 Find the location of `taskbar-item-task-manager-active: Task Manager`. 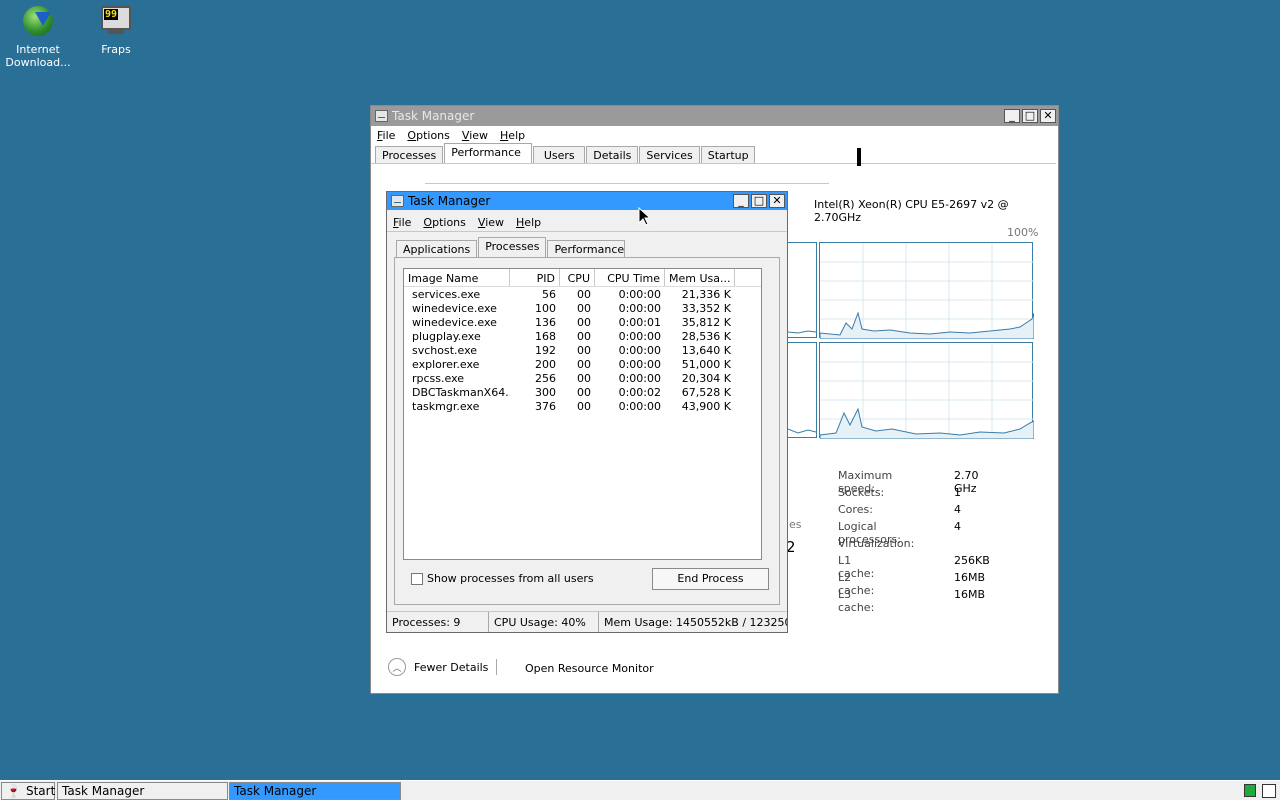

taskbar-item-task-manager-active: Task Manager is located at coordinates (315, 791).